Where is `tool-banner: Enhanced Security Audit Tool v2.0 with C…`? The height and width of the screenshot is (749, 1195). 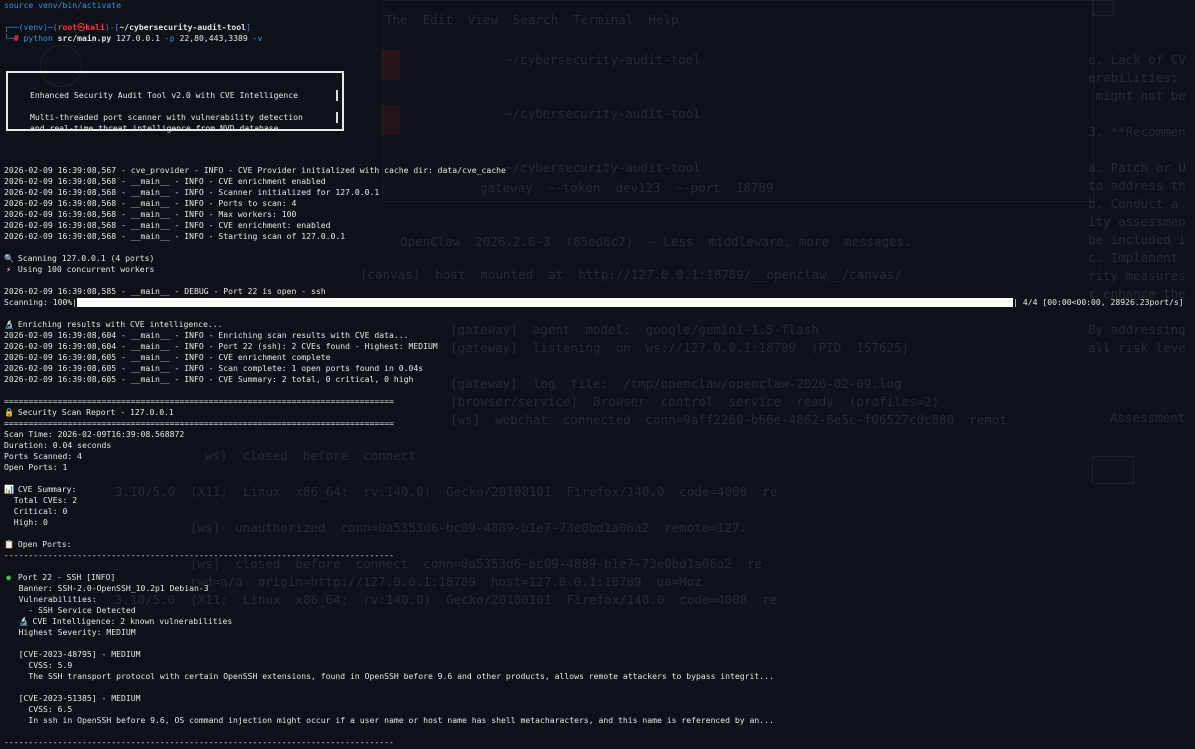 tool-banner: Enhanced Security Audit Tool v2.0 with C… is located at coordinates (175, 102).